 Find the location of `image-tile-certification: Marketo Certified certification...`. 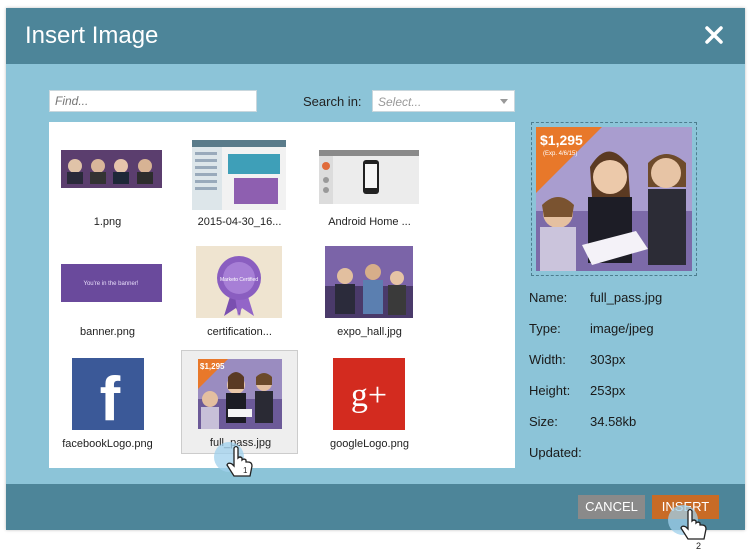

image-tile-certification: Marketo Certified certification... is located at coordinates (239, 295).